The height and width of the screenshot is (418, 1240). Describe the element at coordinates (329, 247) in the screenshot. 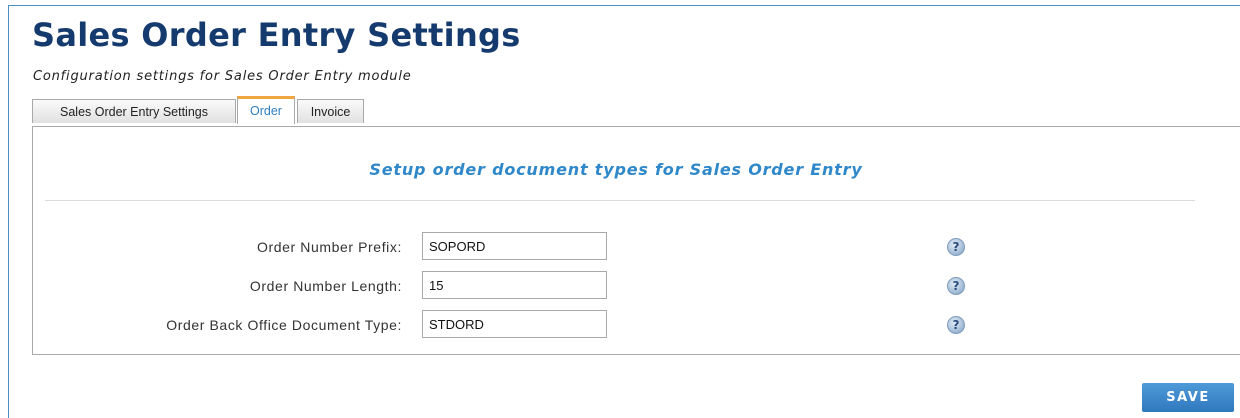

I see `order-number-prefix-label: Order Number Prefix:` at that location.